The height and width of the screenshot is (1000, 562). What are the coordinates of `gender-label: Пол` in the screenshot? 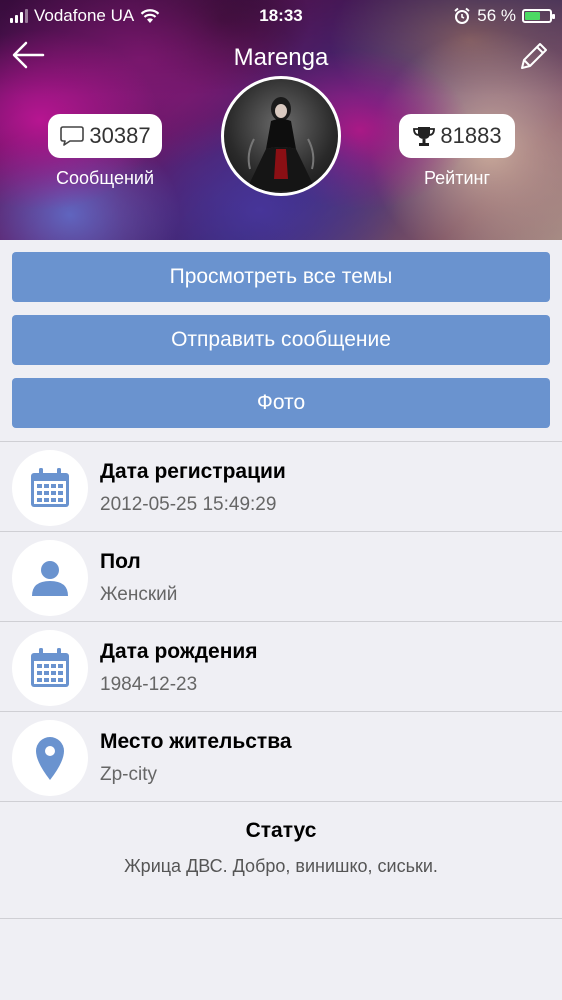 It's located at (120, 561).